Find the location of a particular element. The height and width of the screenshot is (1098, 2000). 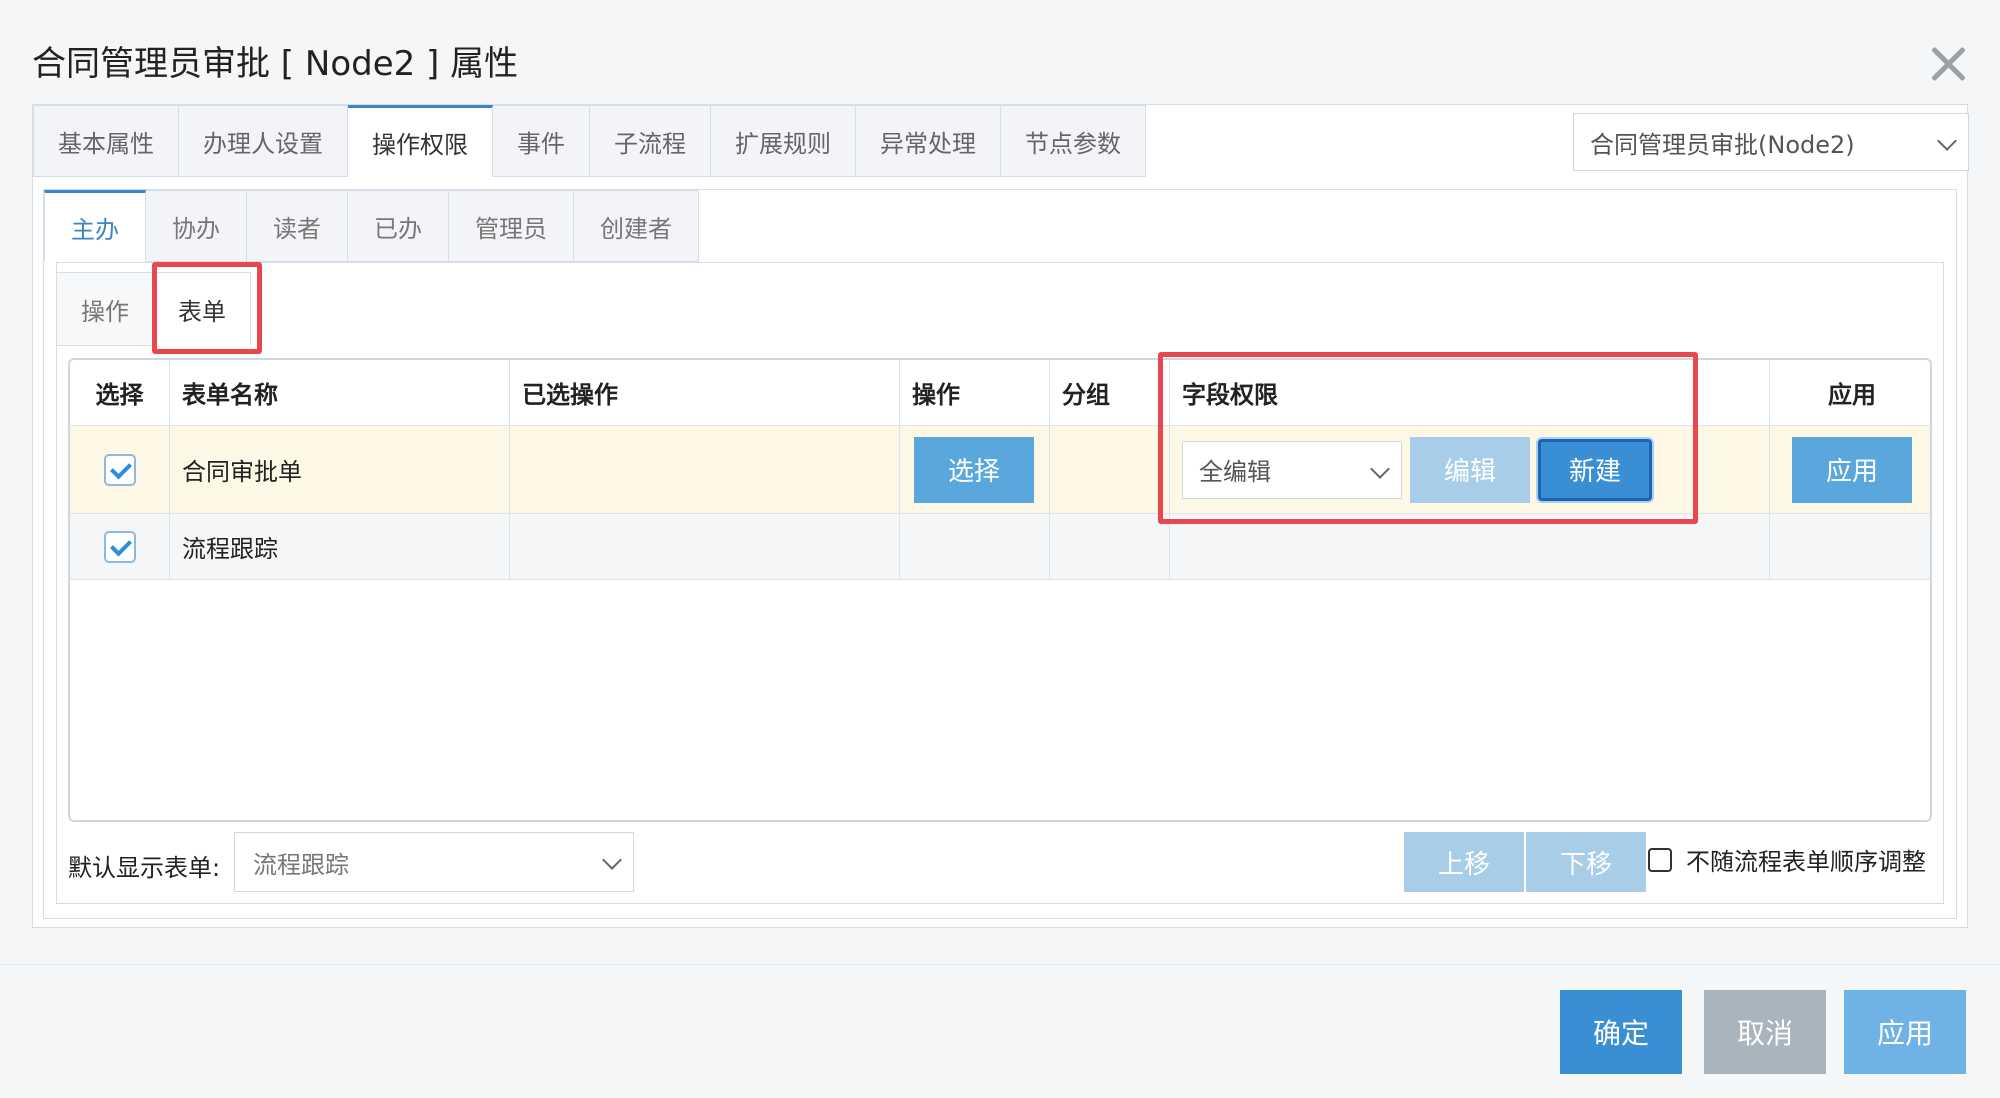

apply-cell is located at coordinates (1850, 546).